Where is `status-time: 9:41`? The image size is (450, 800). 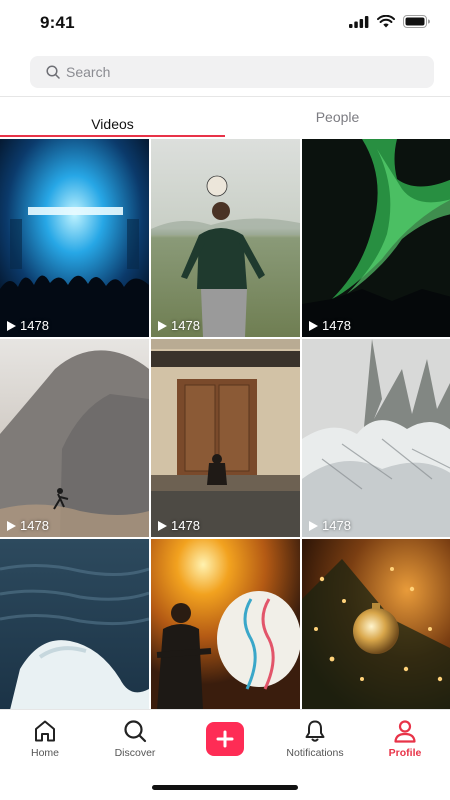
status-time: 9:41 is located at coordinates (57, 22).